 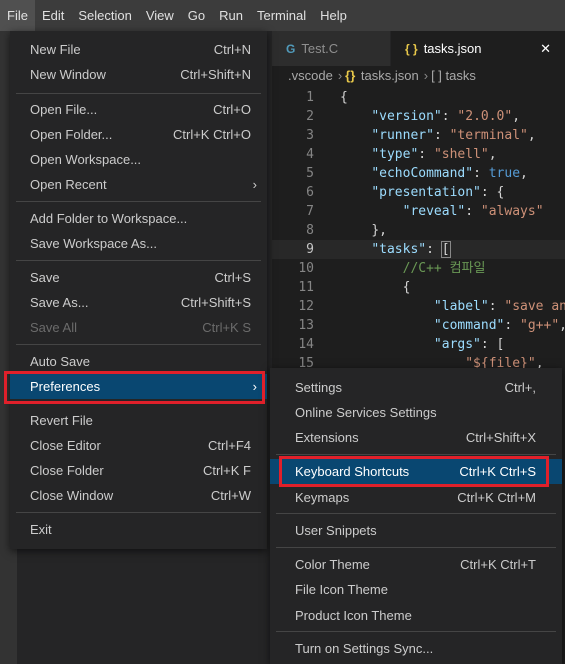 What do you see at coordinates (138, 445) in the screenshot?
I see `file-menu-item-close-editor: Close Editor Ctrl+F4` at bounding box center [138, 445].